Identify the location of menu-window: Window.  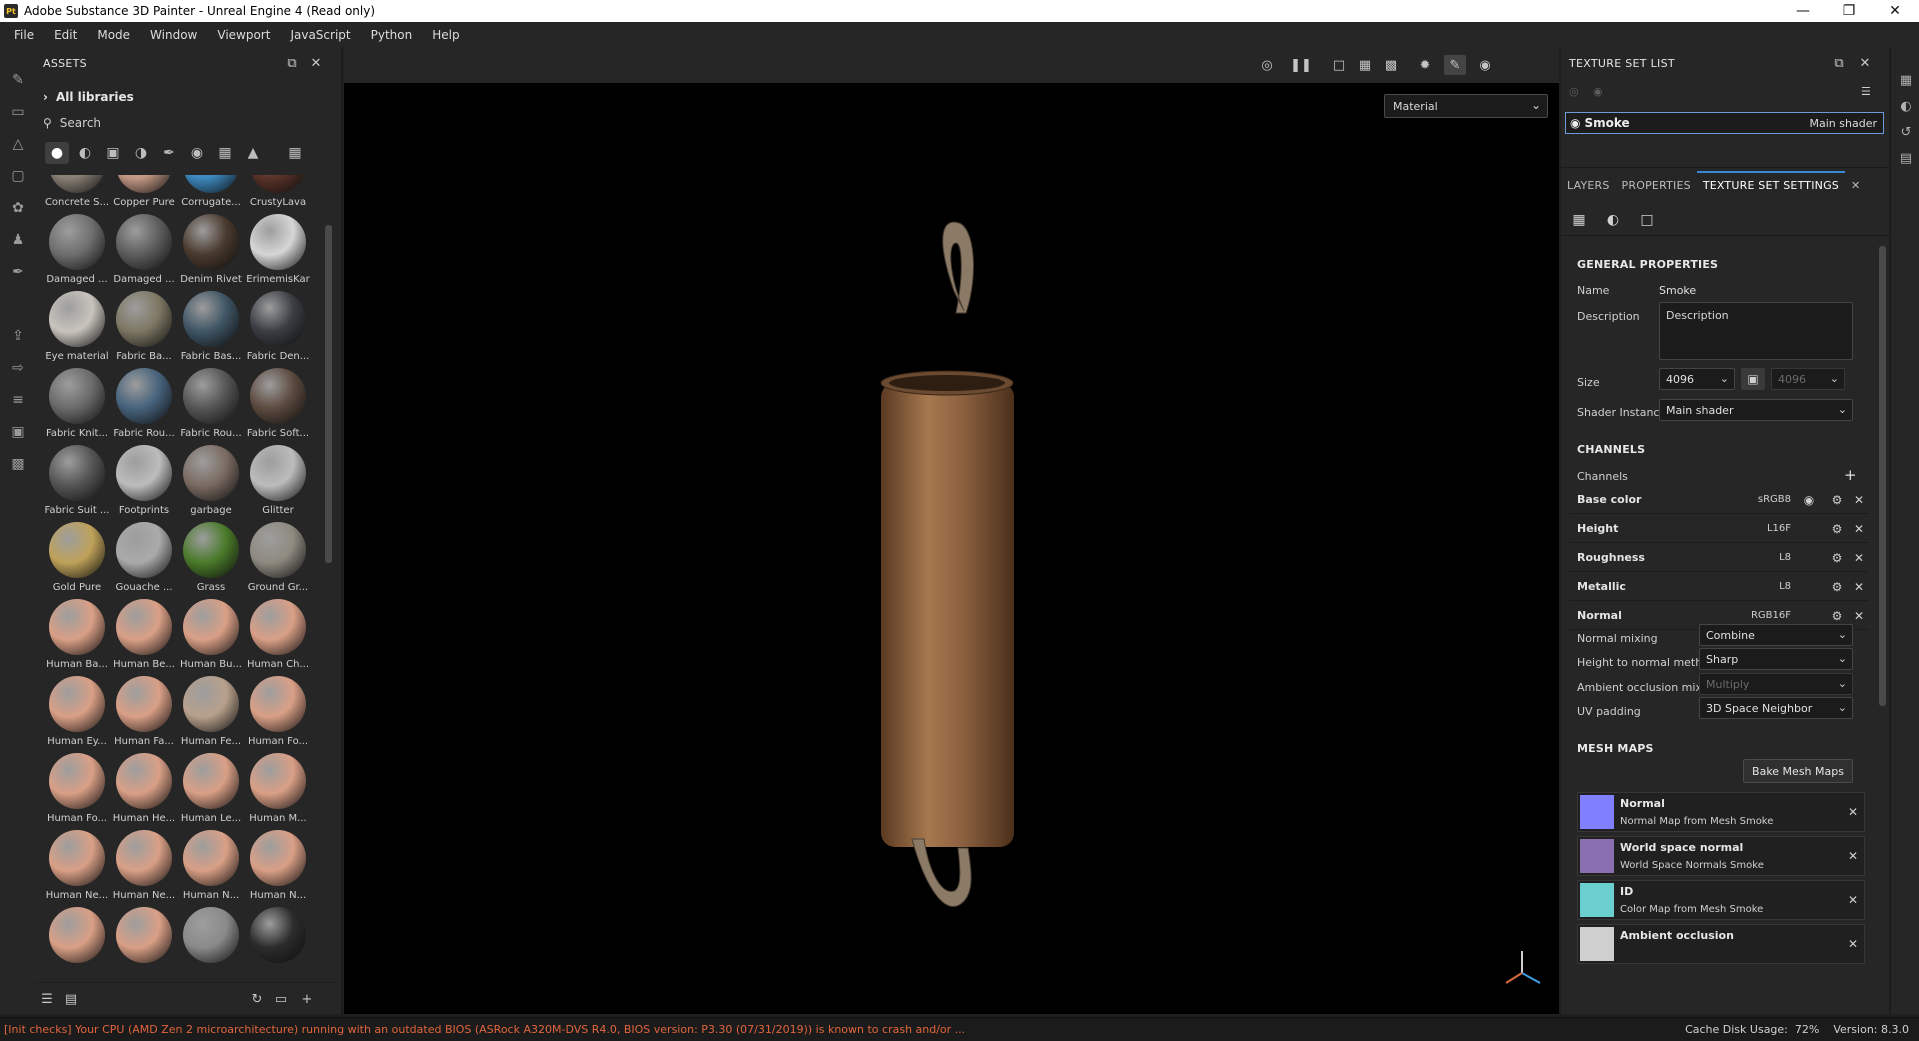
(173, 35).